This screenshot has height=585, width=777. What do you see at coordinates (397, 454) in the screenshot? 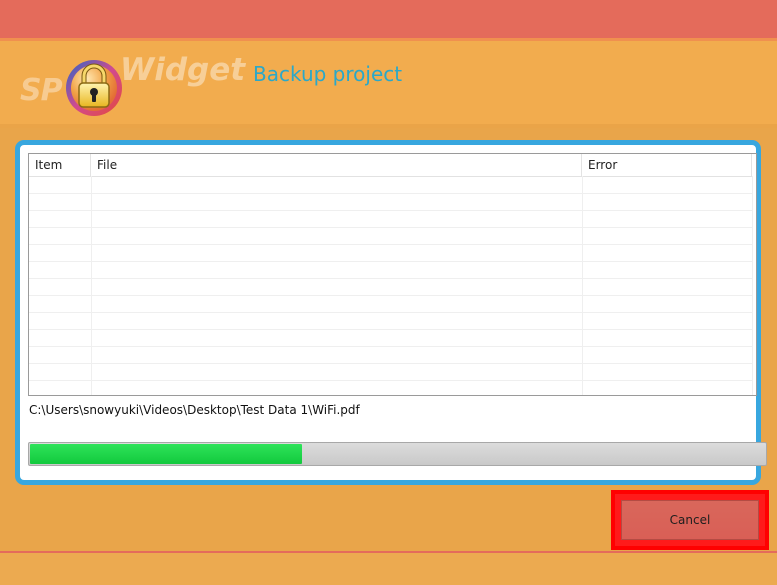
I see `progress-bar` at bounding box center [397, 454].